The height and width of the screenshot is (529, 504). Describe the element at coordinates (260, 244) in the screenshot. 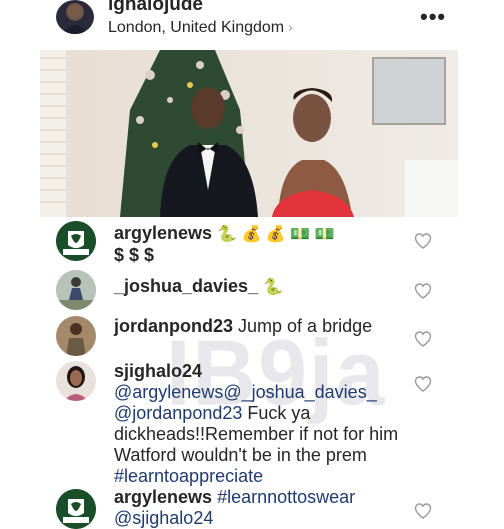

I see `comment-body: argylenews 🐍 💰 💰 💵 💵 $ $ $` at that location.